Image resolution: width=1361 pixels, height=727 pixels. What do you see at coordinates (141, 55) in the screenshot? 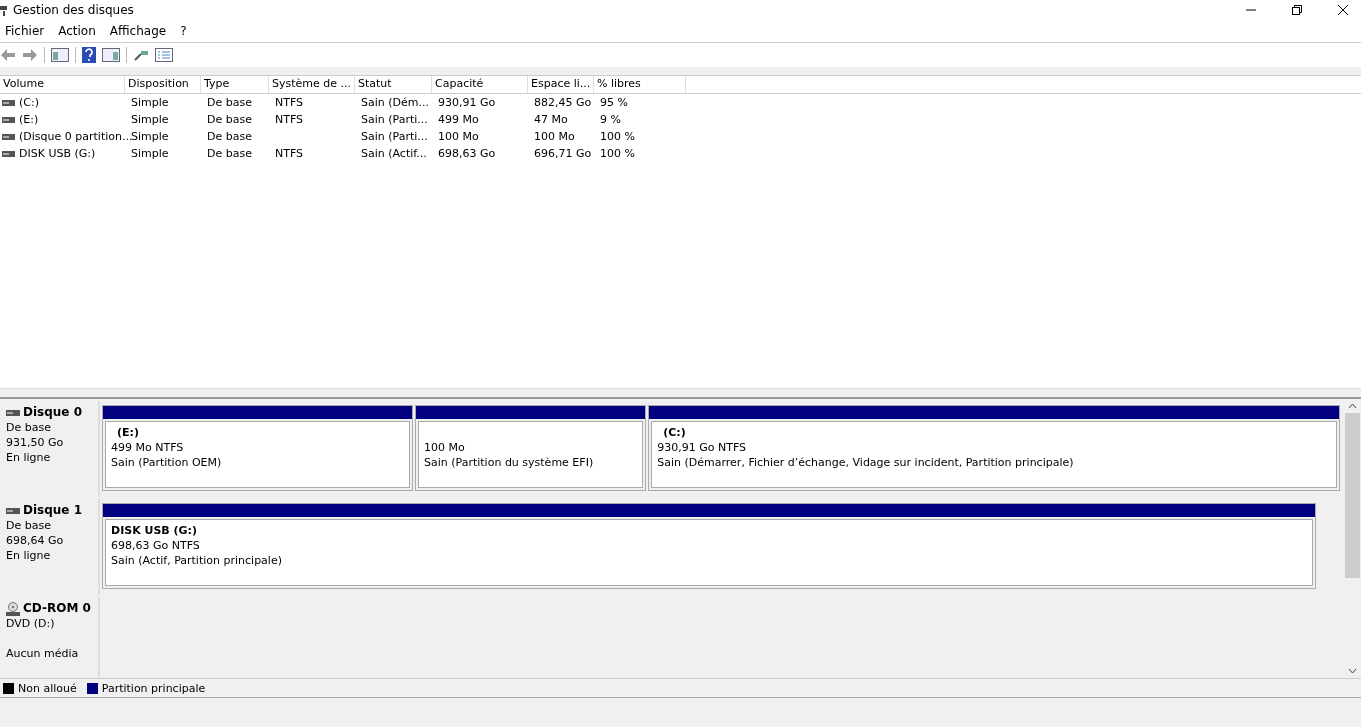
I see `key-icon` at bounding box center [141, 55].